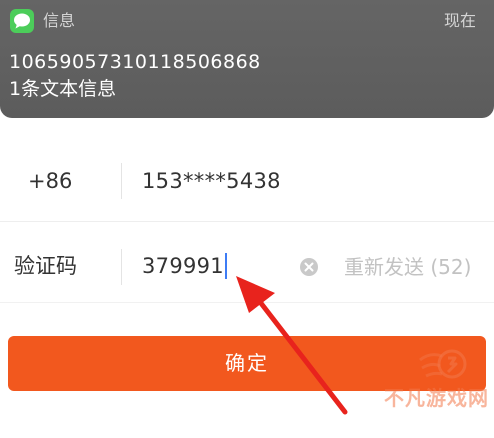  Describe the element at coordinates (59, 20) in the screenshot. I see `notification-app-name: 信息` at that location.